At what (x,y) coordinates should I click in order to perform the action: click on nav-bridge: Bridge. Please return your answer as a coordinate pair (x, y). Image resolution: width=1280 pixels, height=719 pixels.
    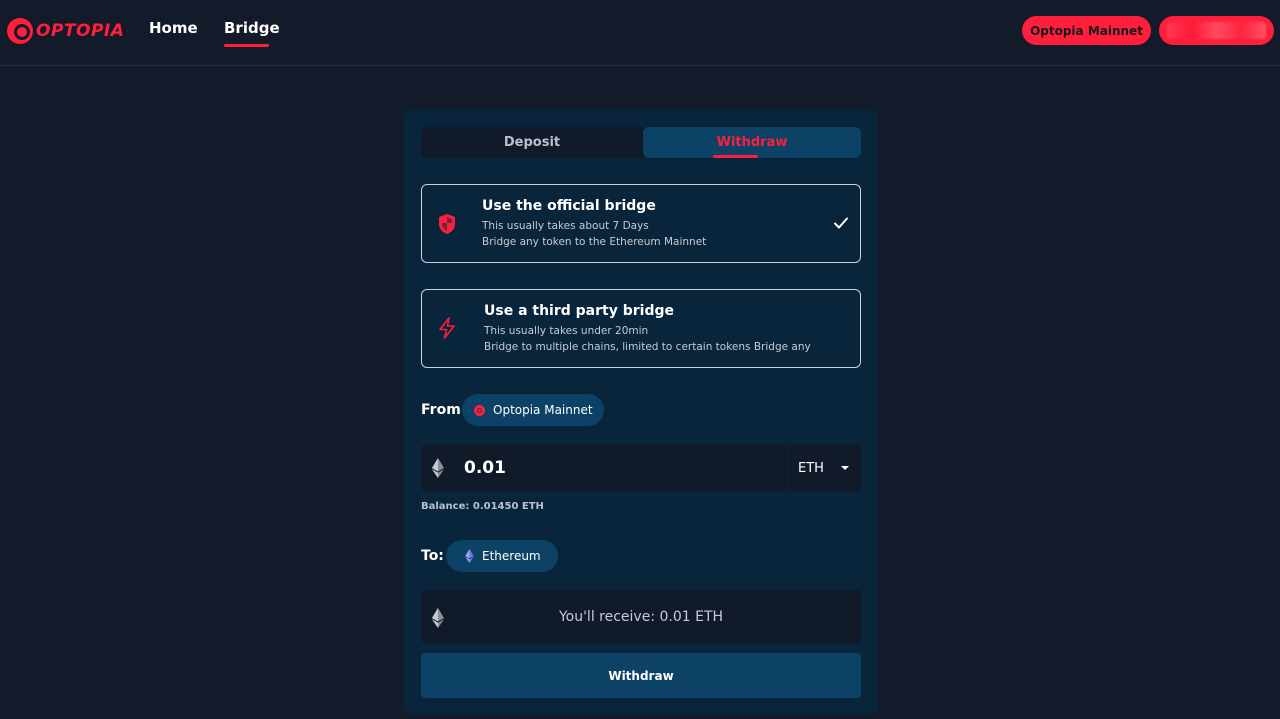
    Looking at the image, I should click on (252, 28).